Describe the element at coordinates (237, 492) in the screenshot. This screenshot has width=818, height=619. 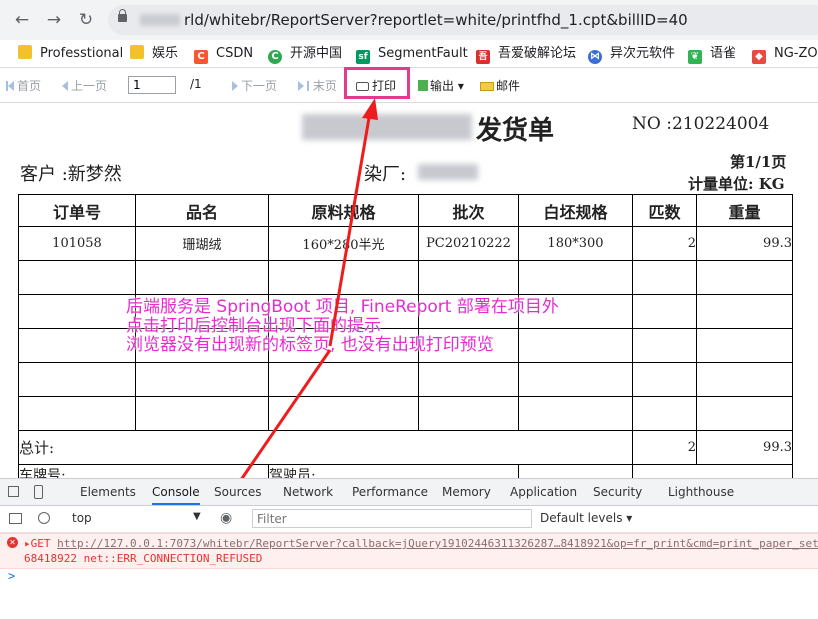
I see `tab-sources: Sources` at that location.